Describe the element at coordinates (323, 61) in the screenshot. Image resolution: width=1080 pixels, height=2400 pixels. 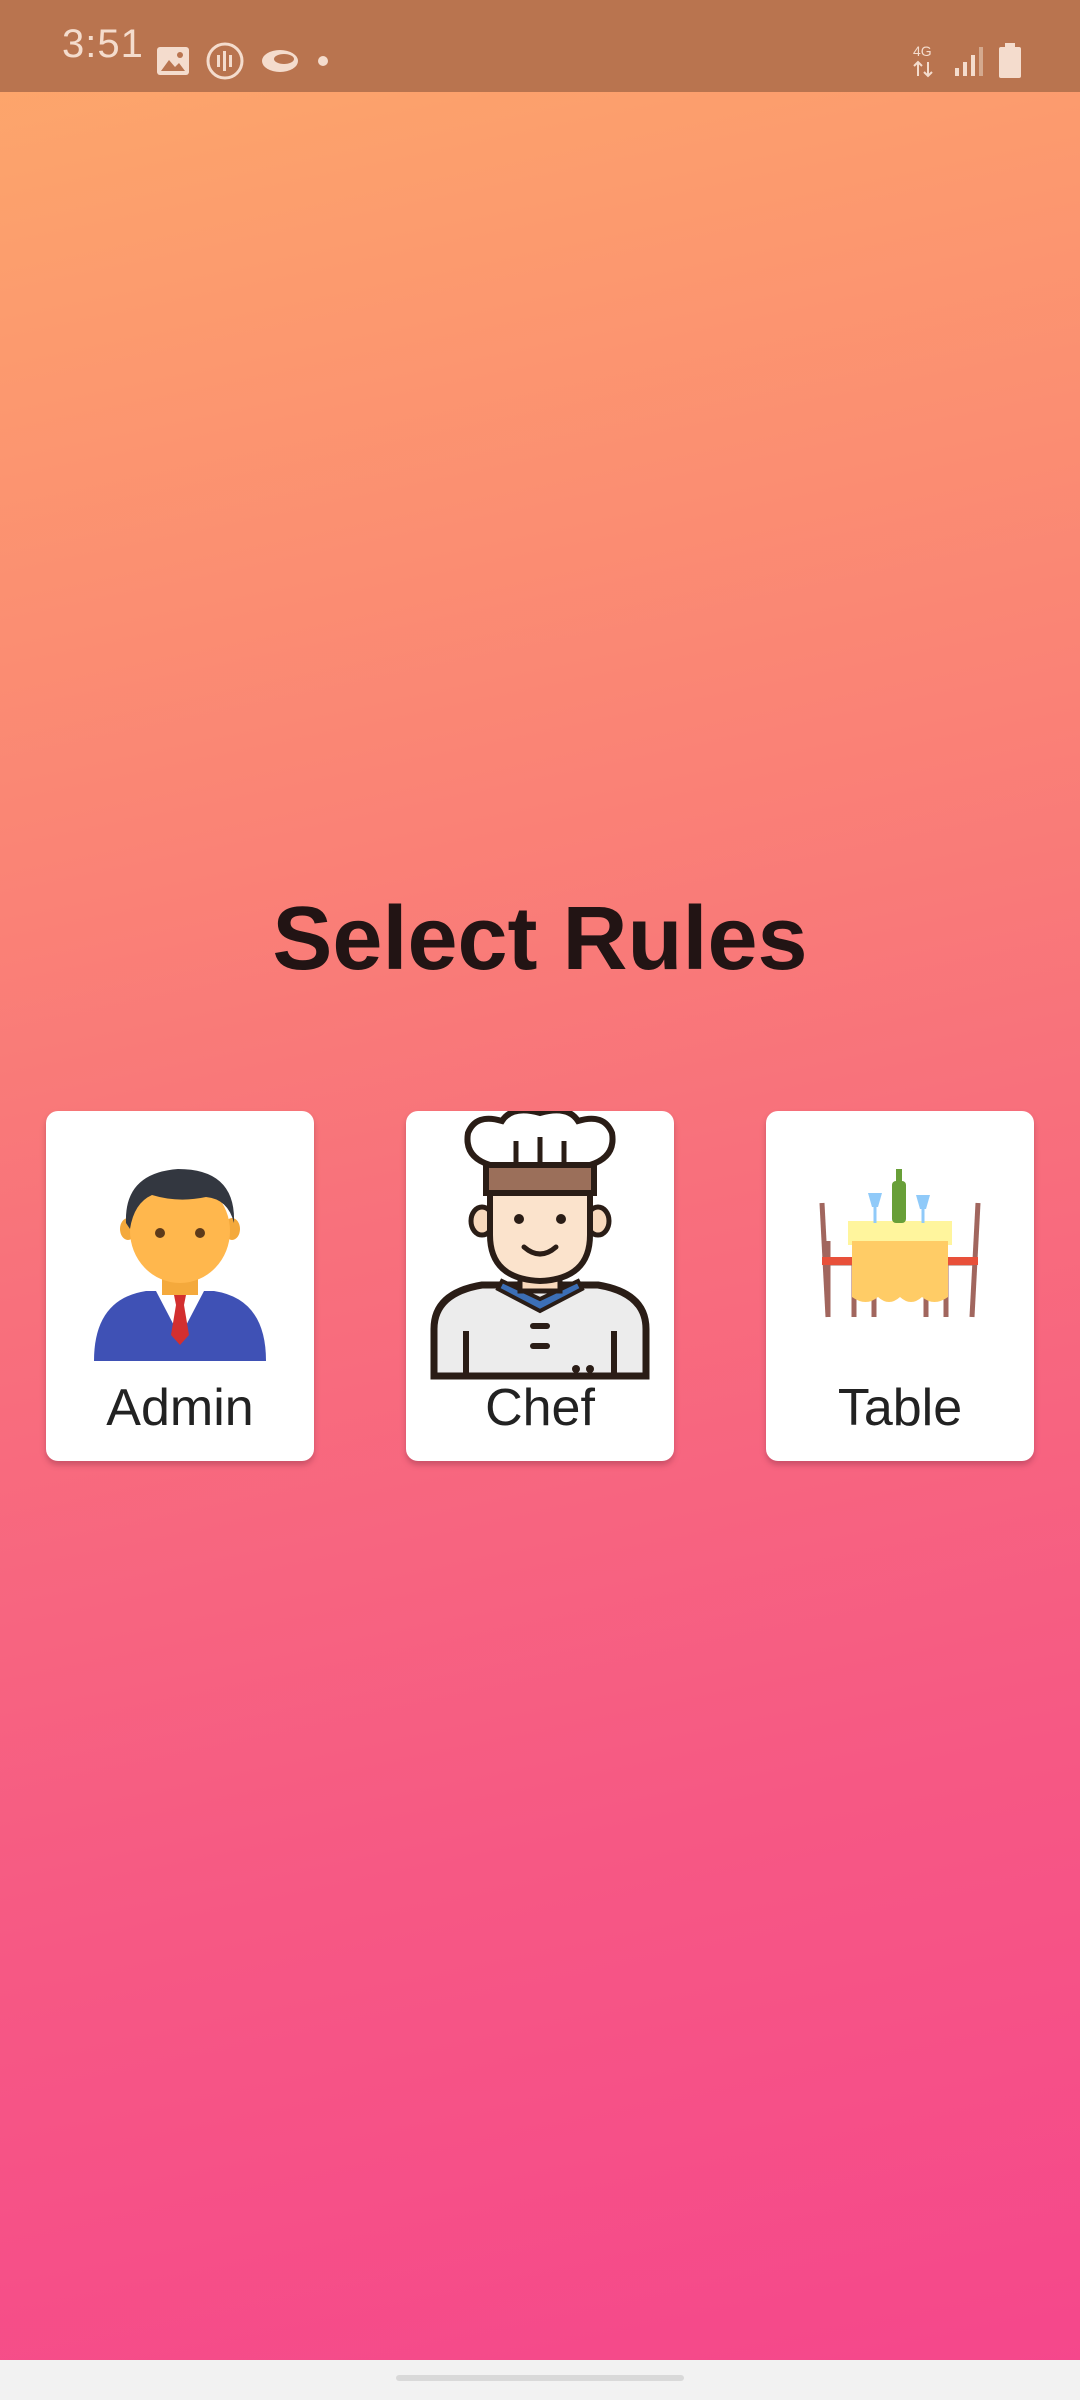
I see `more-notifications-dot-icon` at that location.